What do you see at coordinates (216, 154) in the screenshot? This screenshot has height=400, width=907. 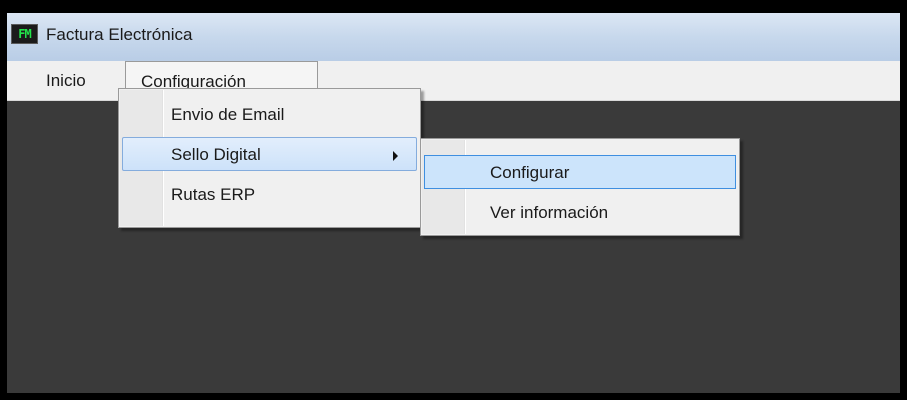 I see `menu-item-label: Sello Digital` at bounding box center [216, 154].